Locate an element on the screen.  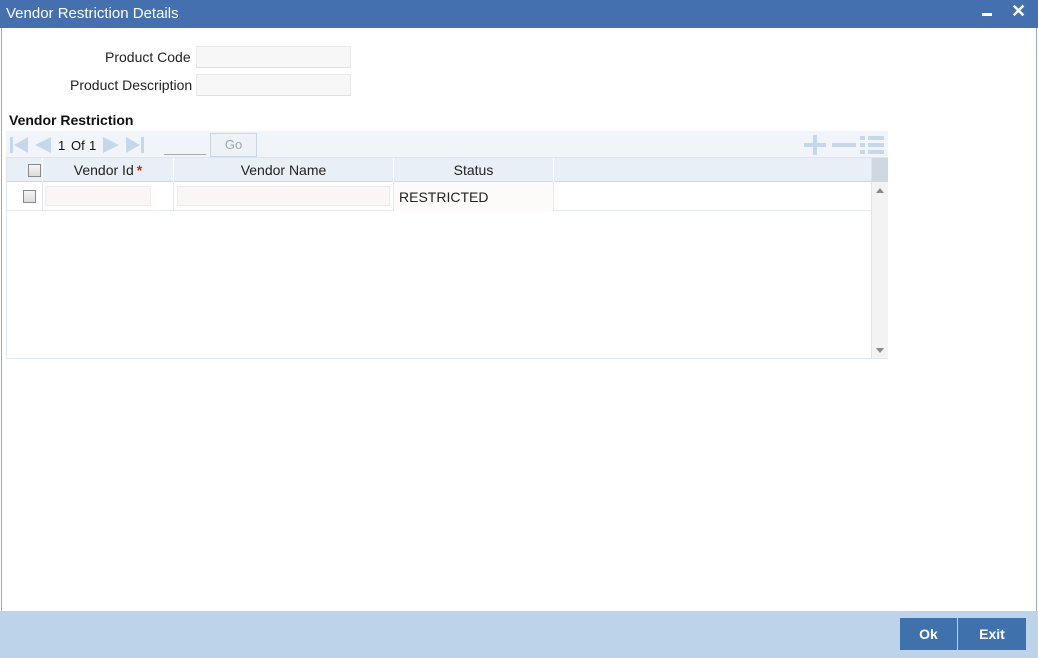
vendor-id-input is located at coordinates (98, 196).